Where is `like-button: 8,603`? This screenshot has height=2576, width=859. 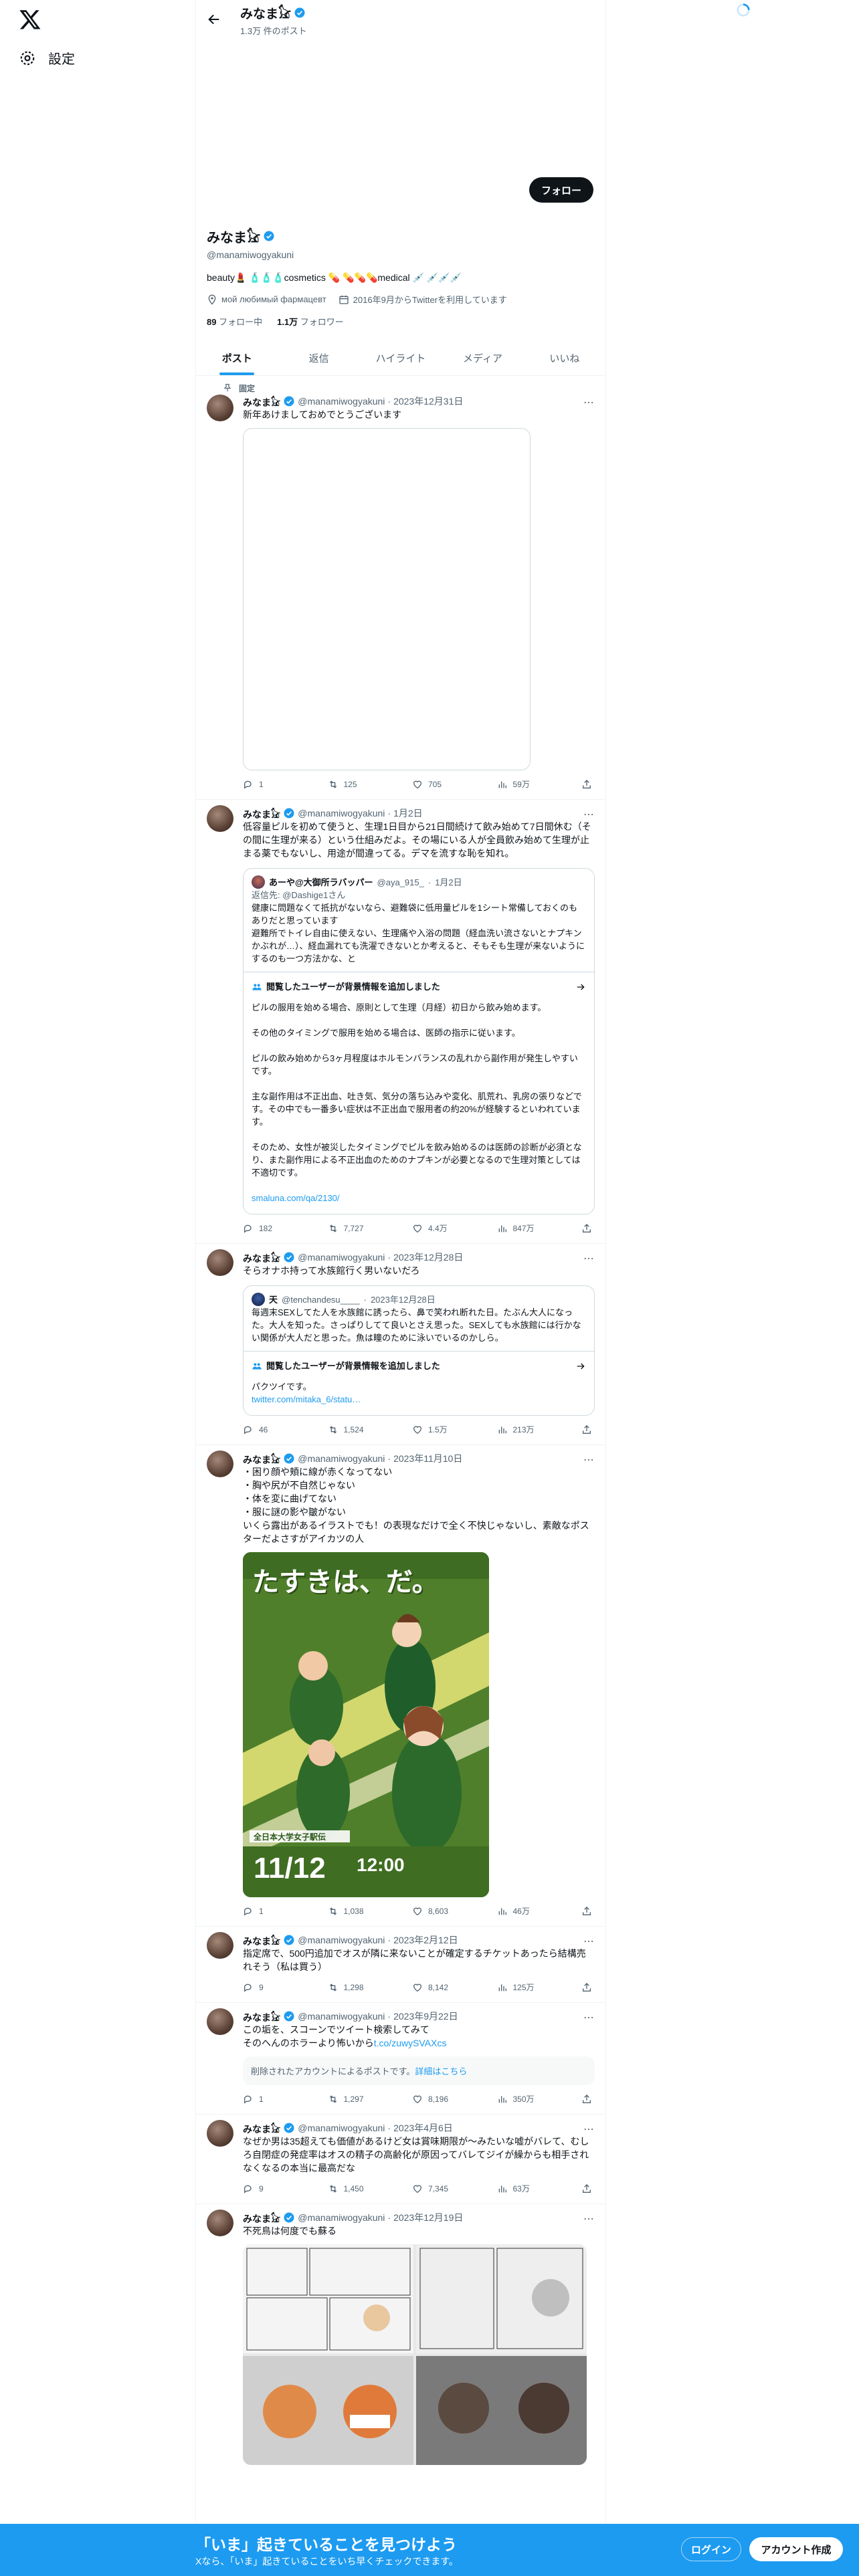
like-button: 8,603 is located at coordinates (432, 1911).